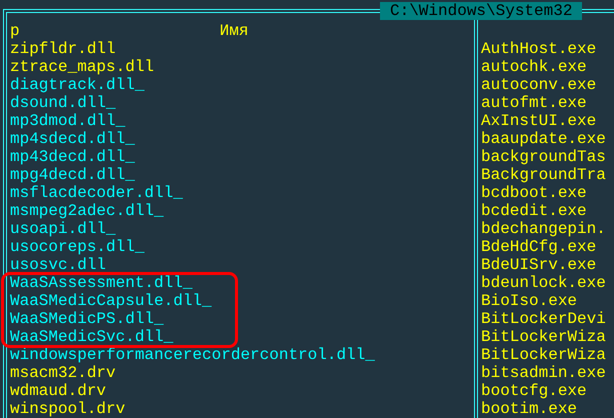  What do you see at coordinates (534, 103) in the screenshot?
I see `file-name: autofmt.exe` at bounding box center [534, 103].